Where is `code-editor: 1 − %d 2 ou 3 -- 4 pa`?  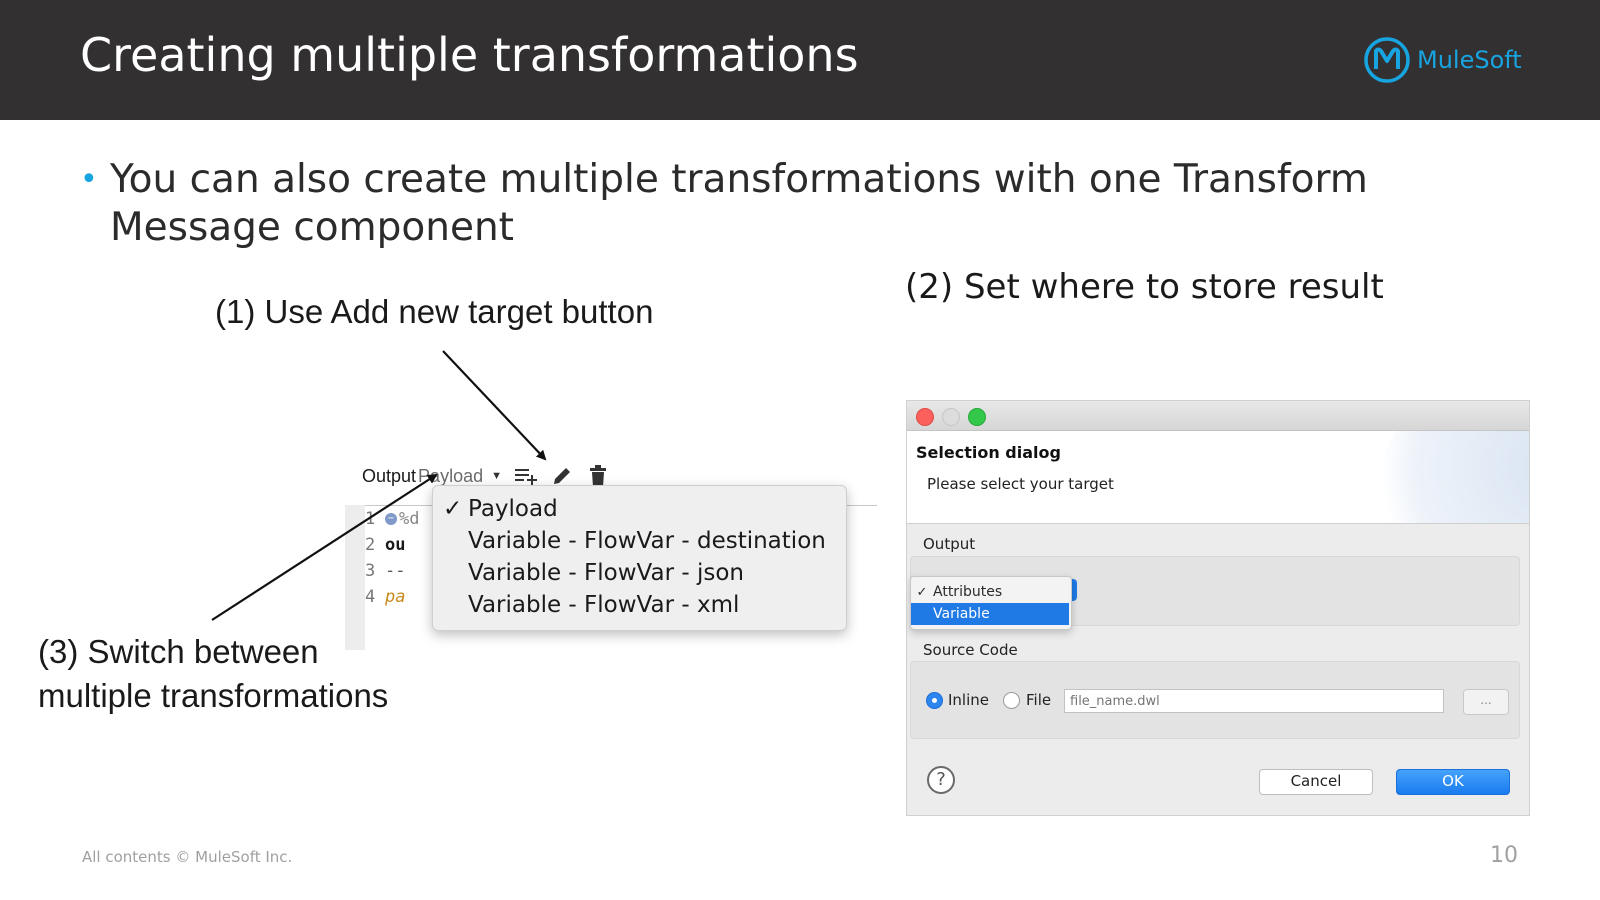 code-editor: 1 − %d 2 ou 3 -- 4 pa is located at coordinates (400, 576).